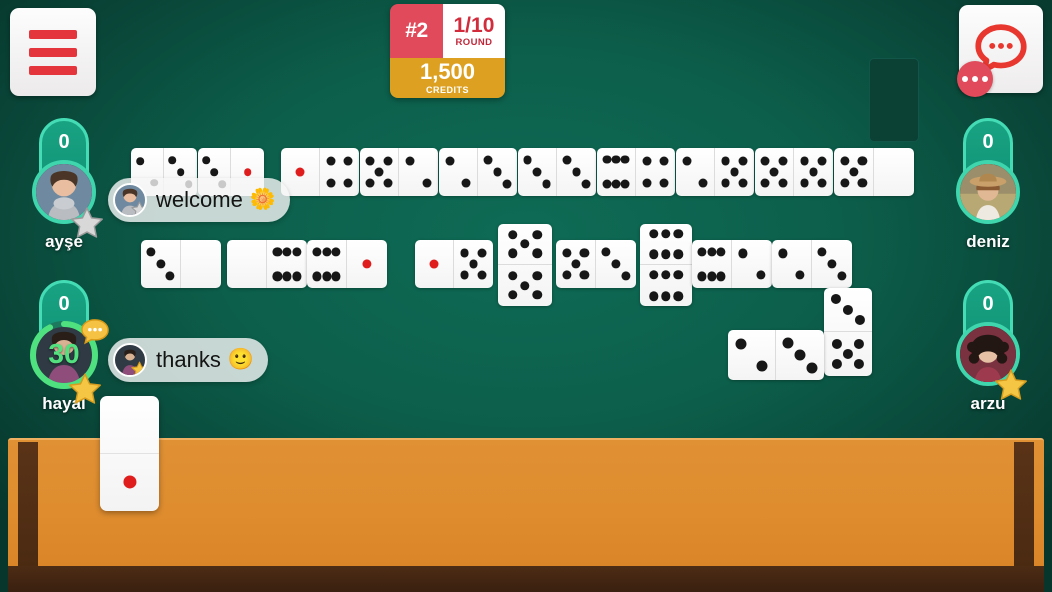 This screenshot has height=592, width=1052. I want to click on chat-button, so click(1000, 51).